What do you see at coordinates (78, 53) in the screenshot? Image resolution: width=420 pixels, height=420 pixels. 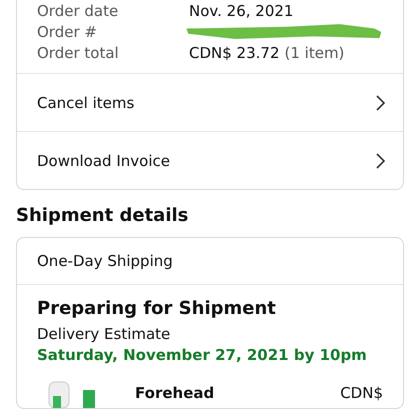 I see `field-label: Order total` at bounding box center [78, 53].